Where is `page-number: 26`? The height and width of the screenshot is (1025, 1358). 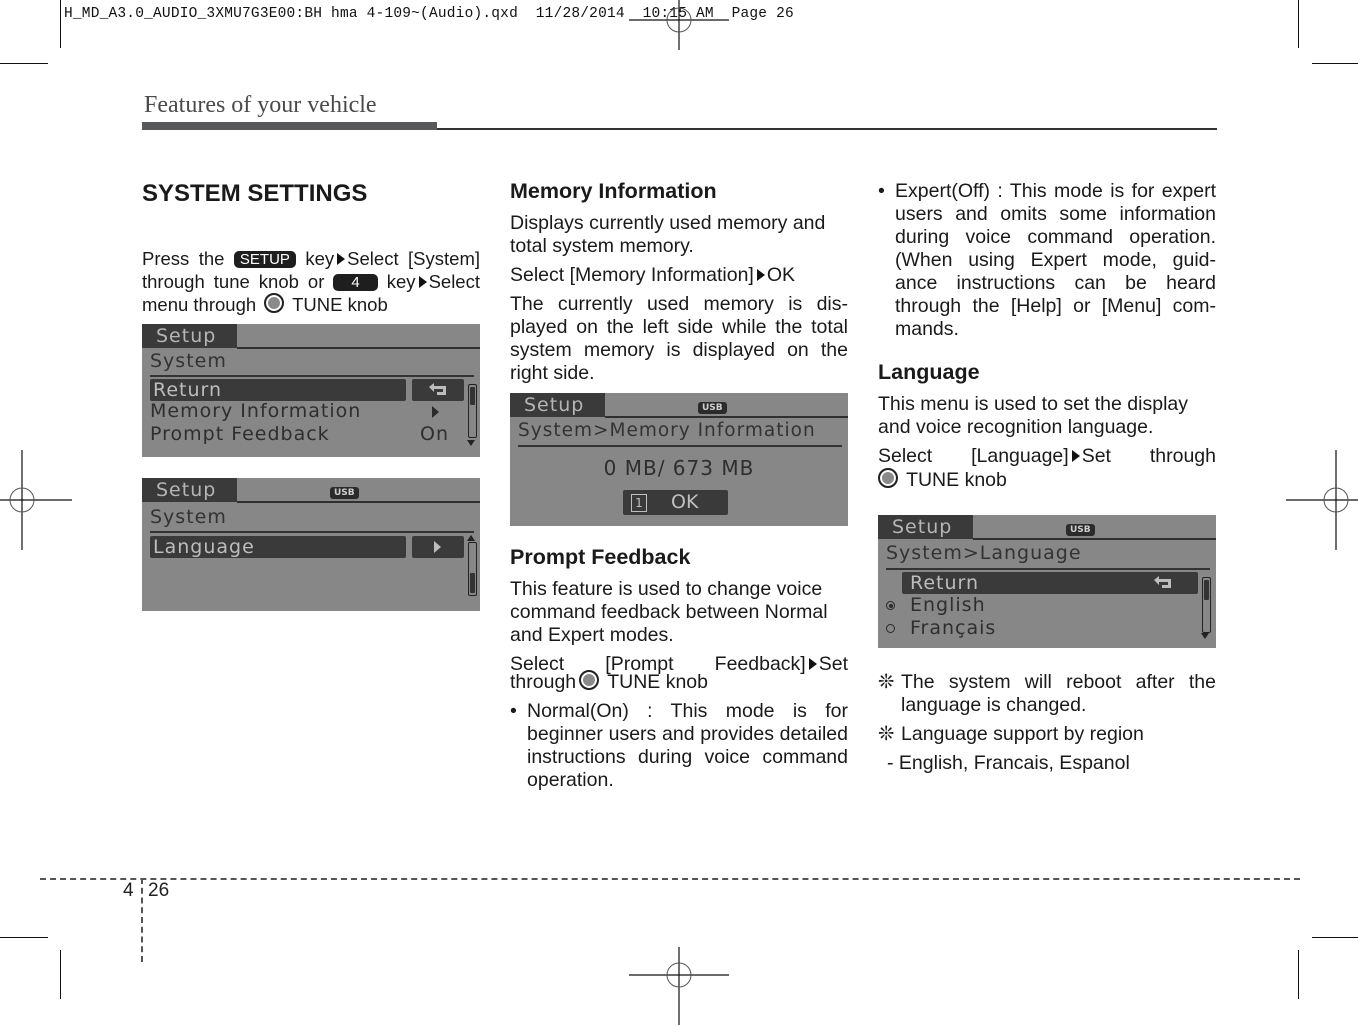 page-number: 26 is located at coordinates (159, 890).